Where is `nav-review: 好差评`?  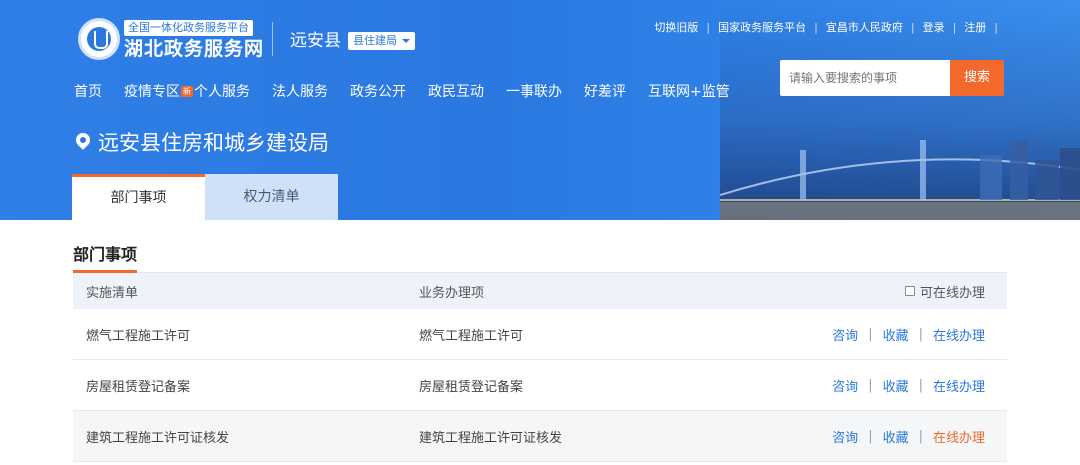
nav-review: 好差评 is located at coordinates (605, 92).